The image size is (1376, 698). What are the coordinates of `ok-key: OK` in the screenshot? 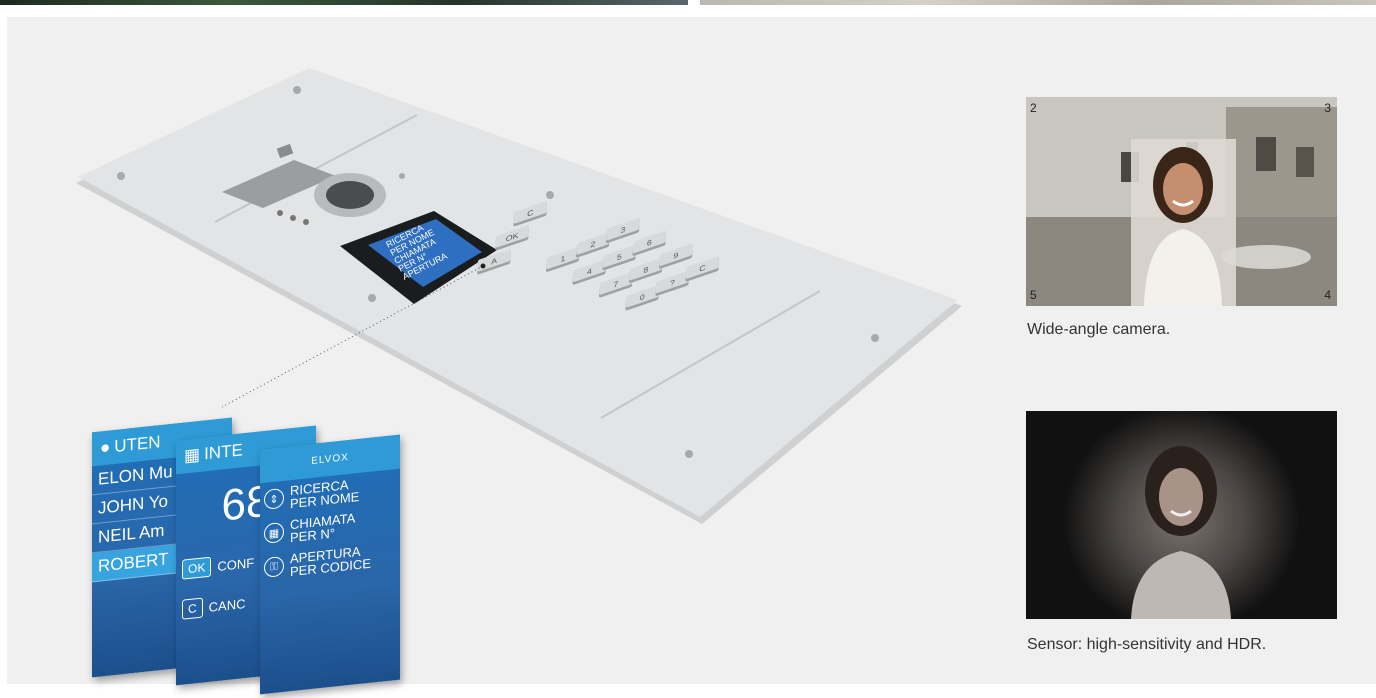 It's located at (197, 568).